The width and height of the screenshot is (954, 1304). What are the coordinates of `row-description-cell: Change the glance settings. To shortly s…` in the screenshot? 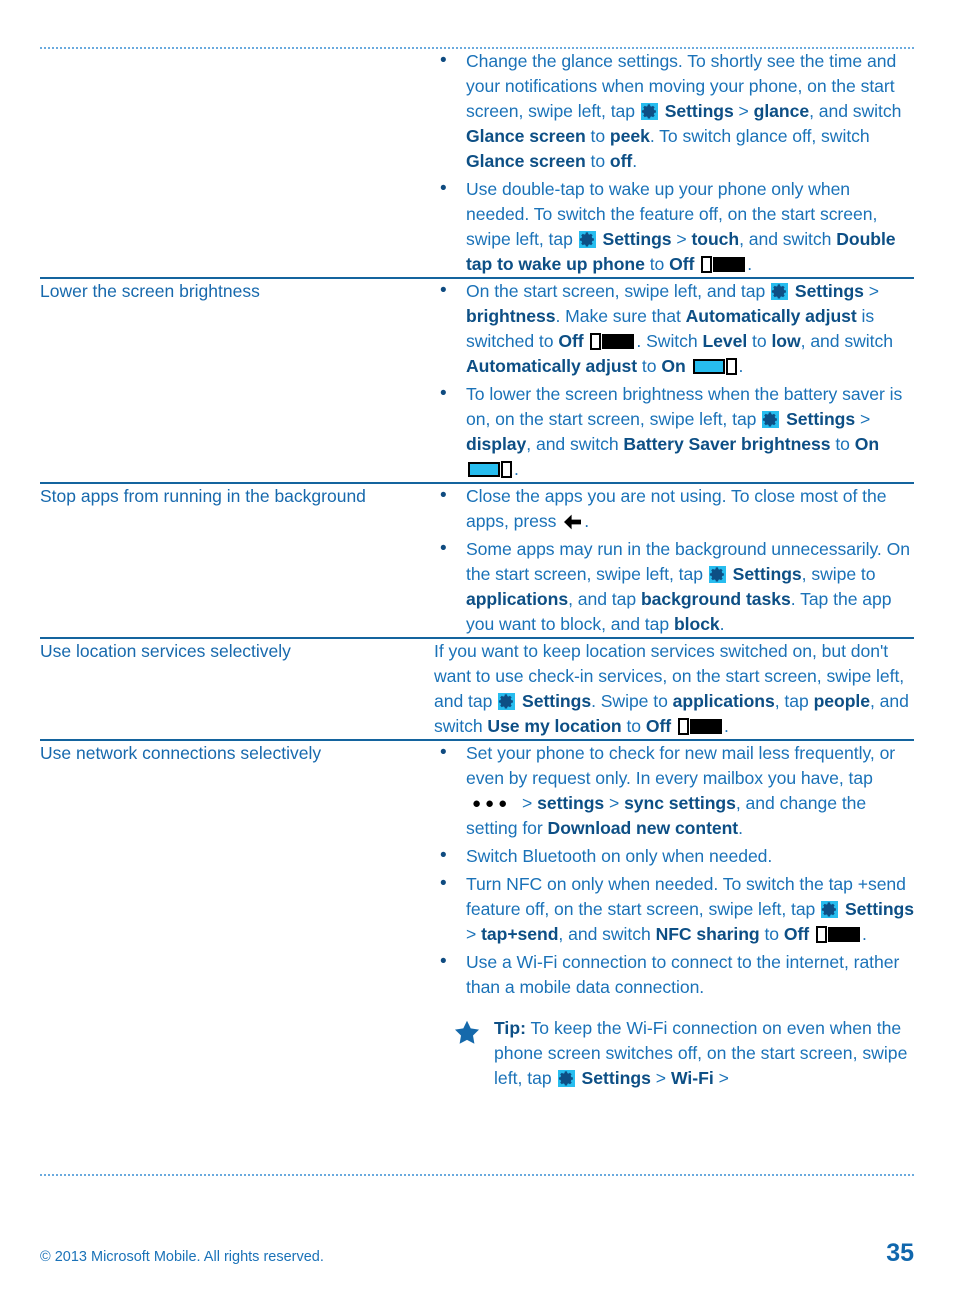 It's located at (672, 163).